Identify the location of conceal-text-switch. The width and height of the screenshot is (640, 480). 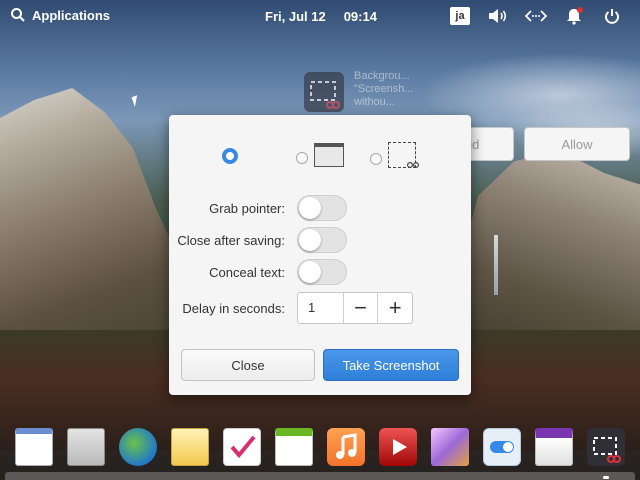
(322, 272).